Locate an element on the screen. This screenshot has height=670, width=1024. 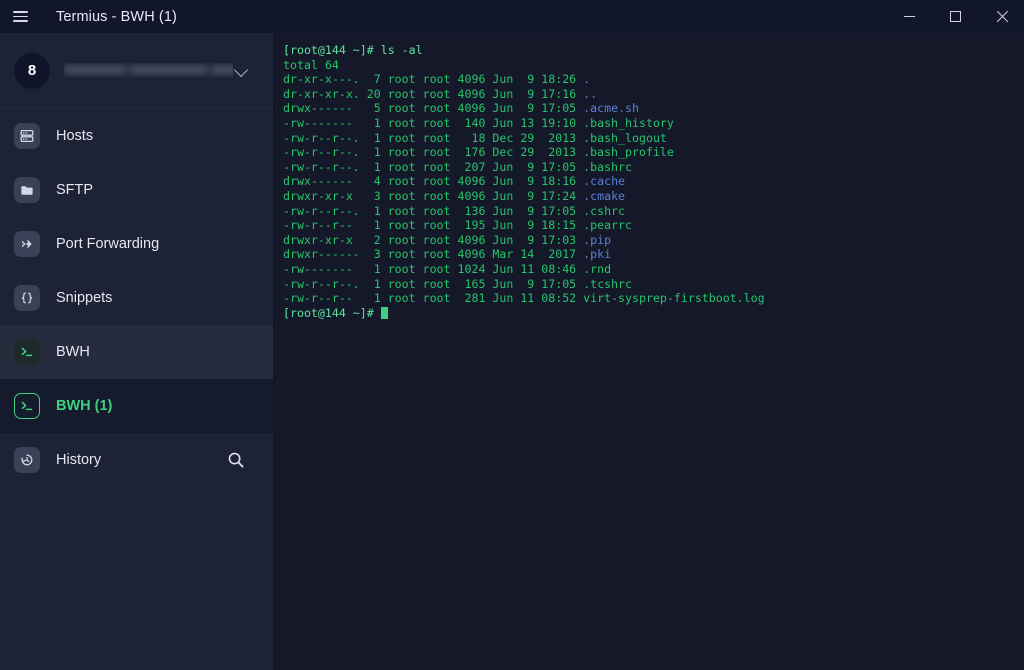
terminal-text: .cmake is located at coordinates (604, 195).